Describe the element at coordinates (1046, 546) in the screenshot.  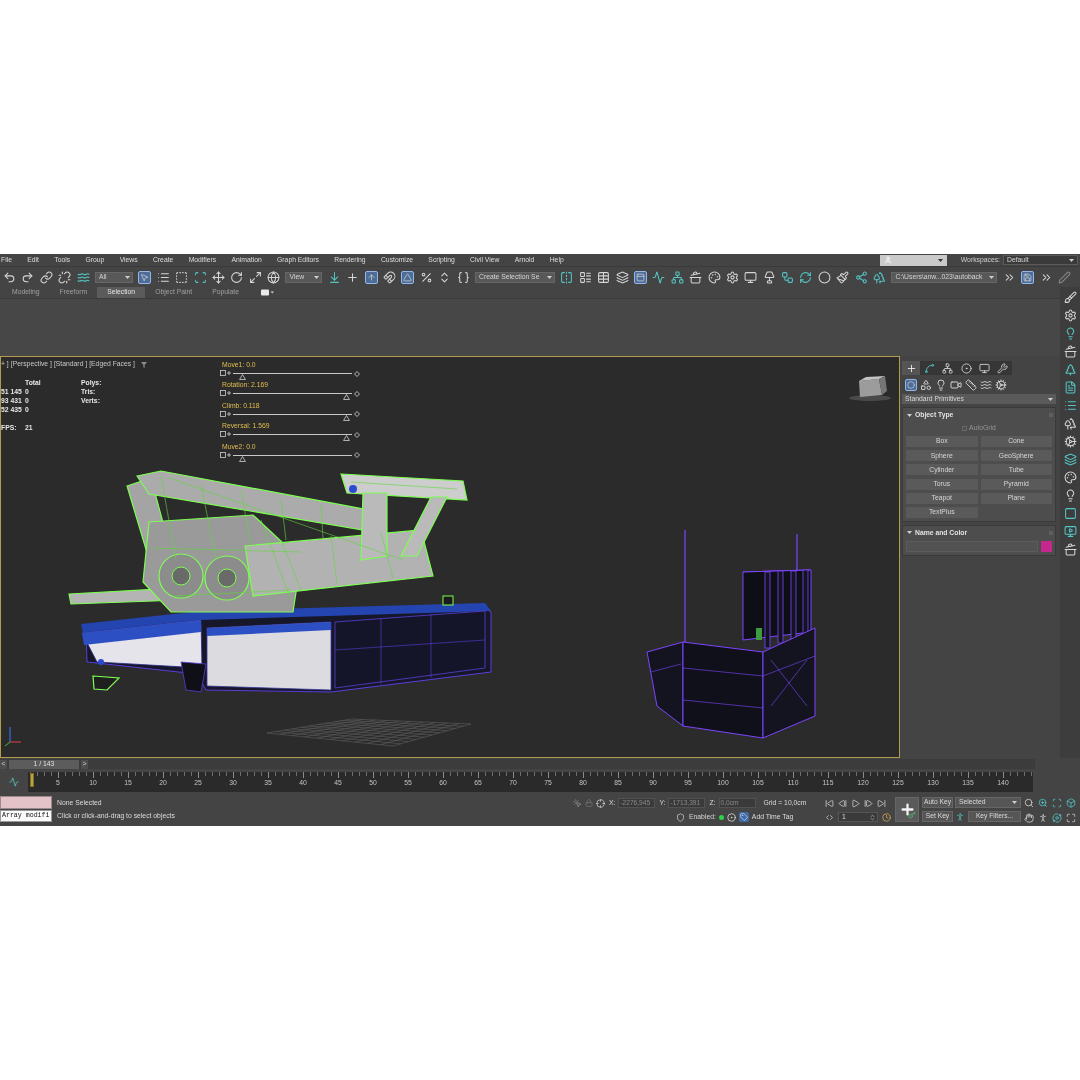
I see `color-swatch-icon` at that location.